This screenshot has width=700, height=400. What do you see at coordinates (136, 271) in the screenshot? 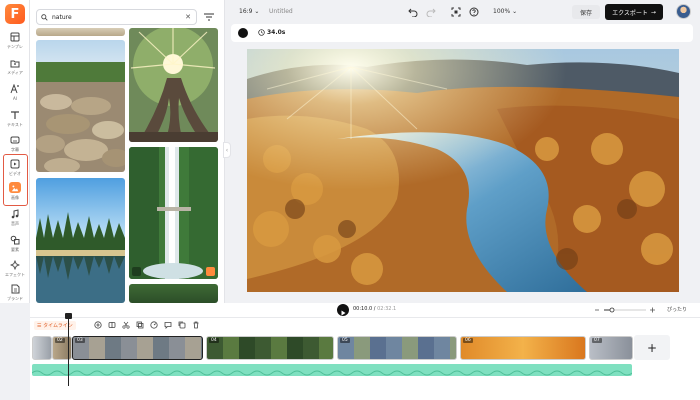
I see `video-badge-icon` at bounding box center [136, 271].